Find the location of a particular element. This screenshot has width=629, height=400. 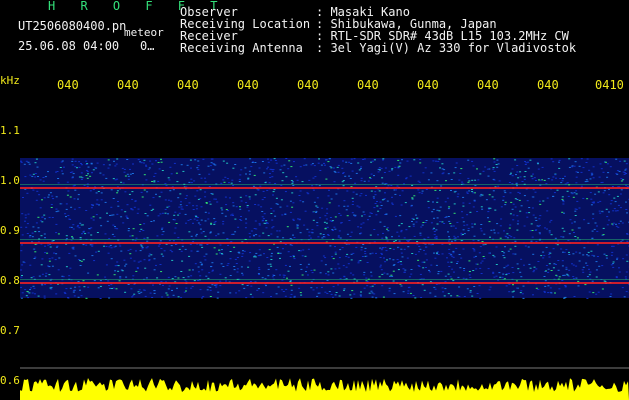

axis-unit: kHz is located at coordinates (10, 80).